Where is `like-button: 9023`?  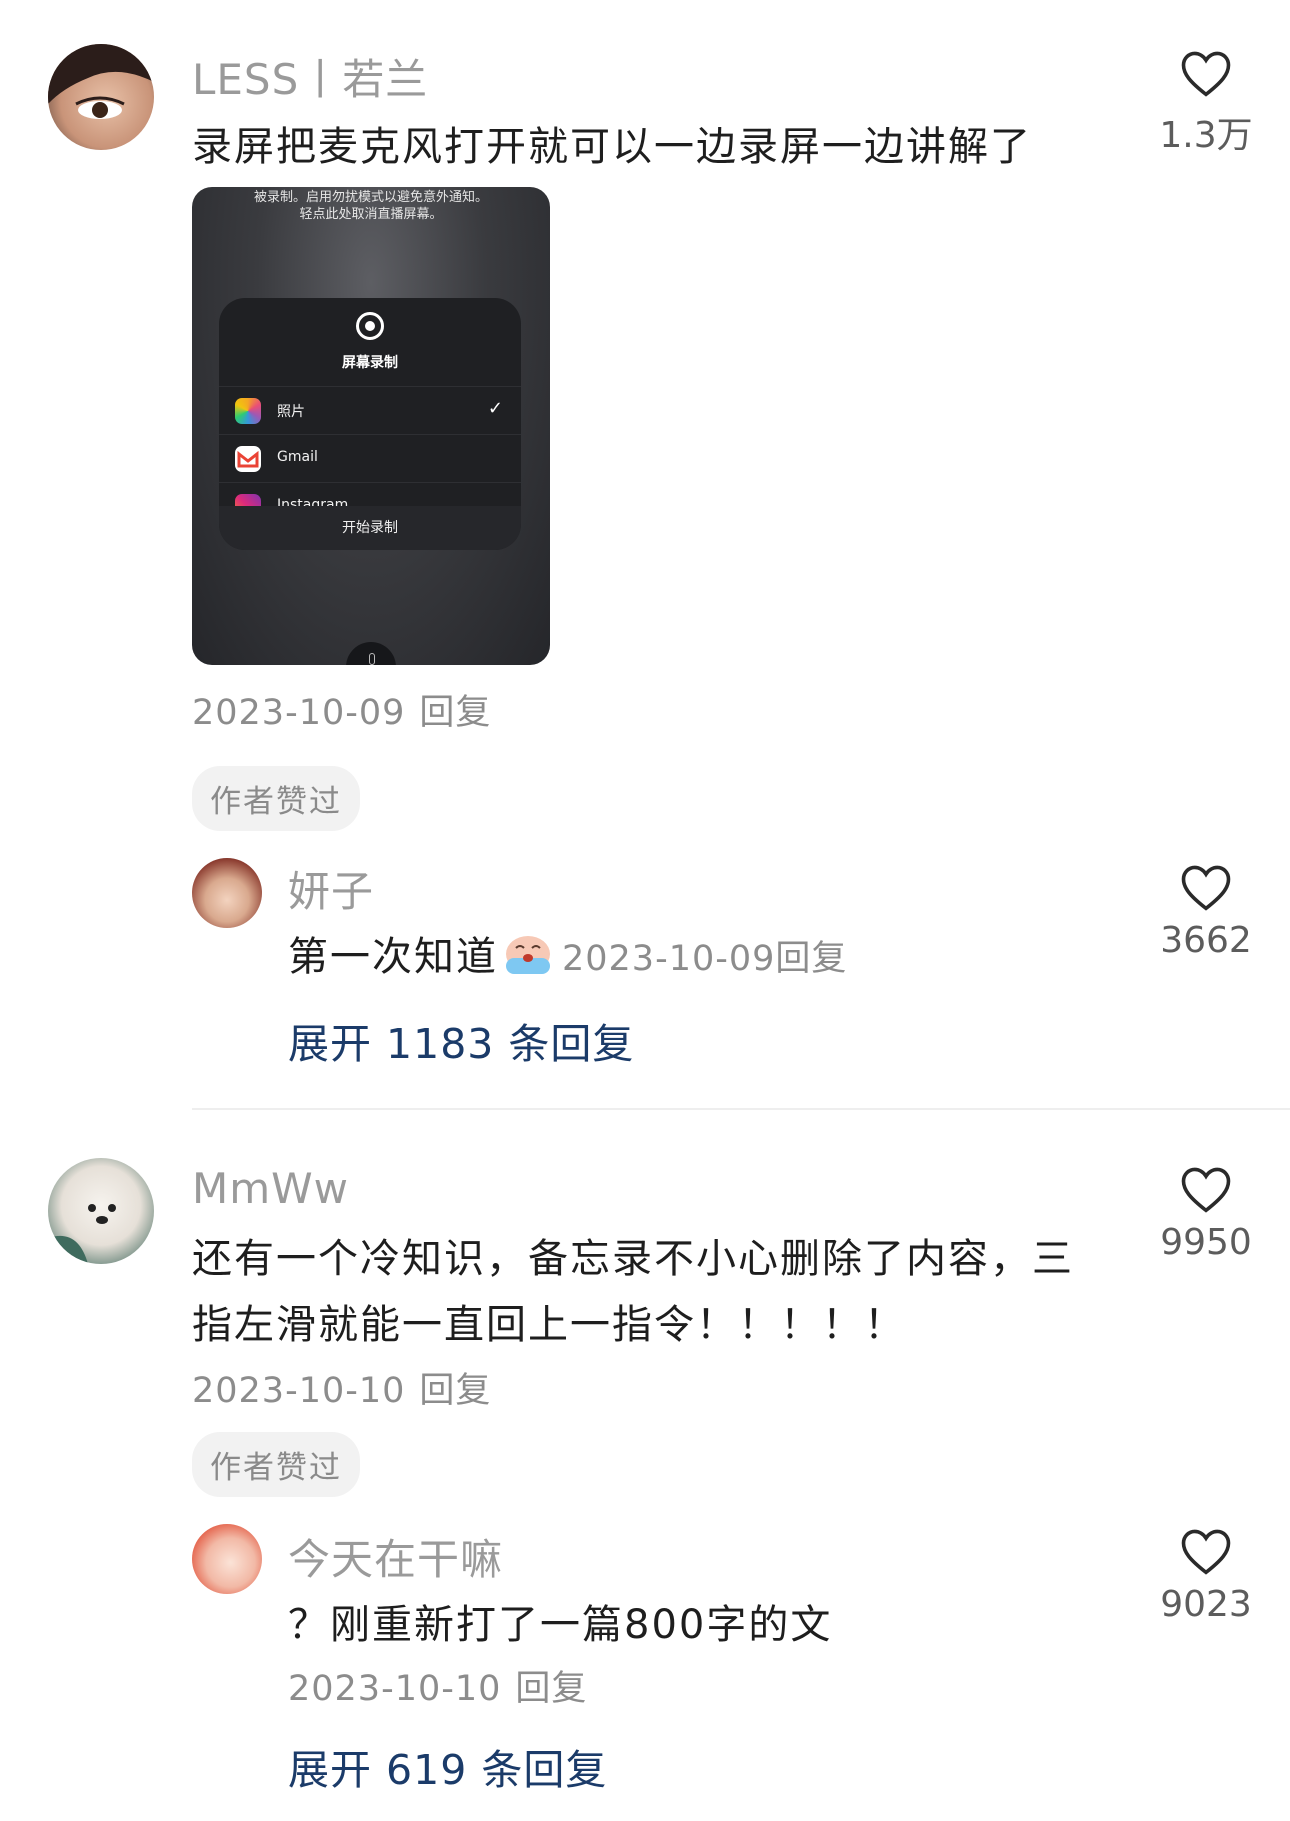 like-button: 9023 is located at coordinates (1206, 1575).